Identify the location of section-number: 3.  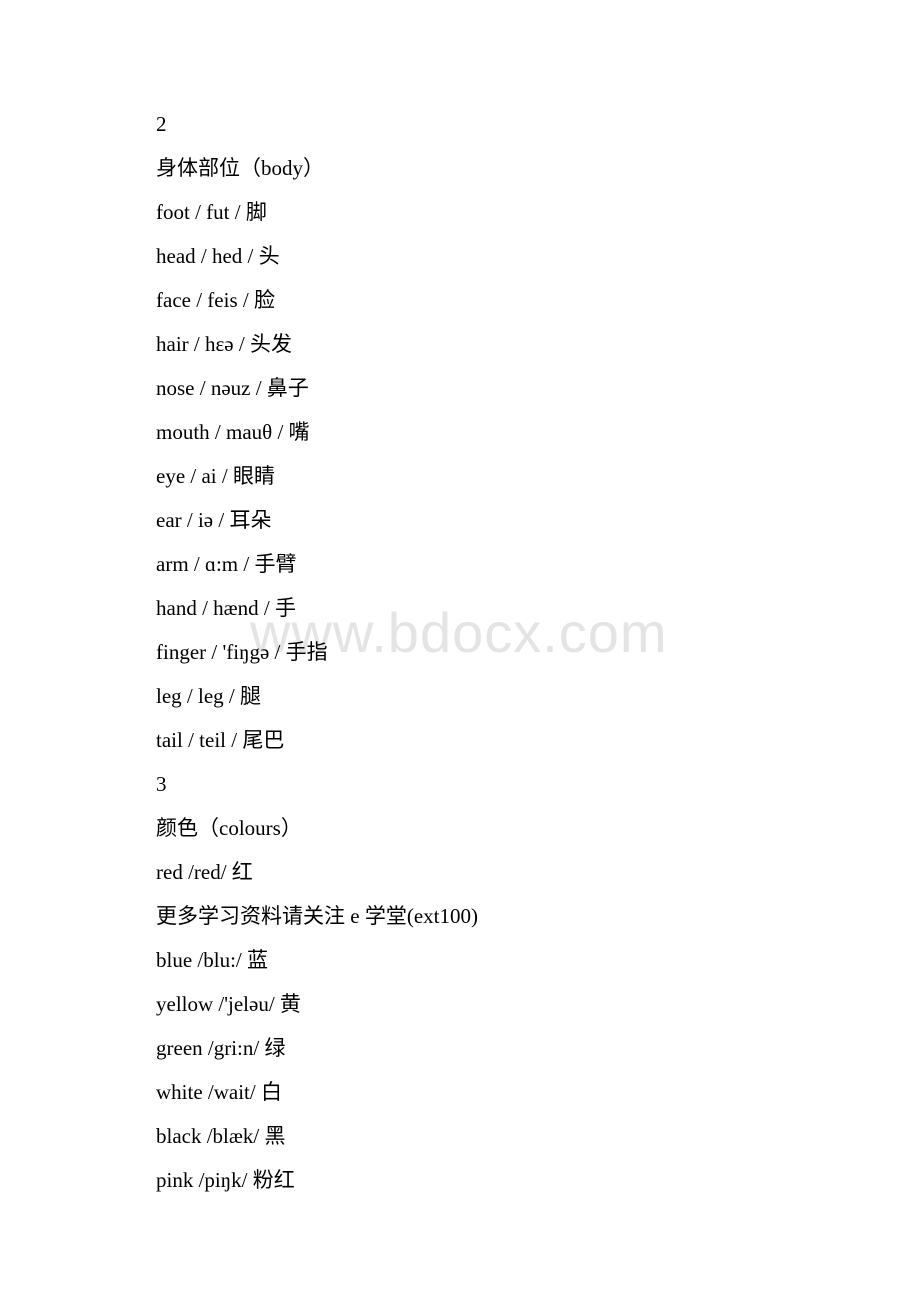
(161, 784).